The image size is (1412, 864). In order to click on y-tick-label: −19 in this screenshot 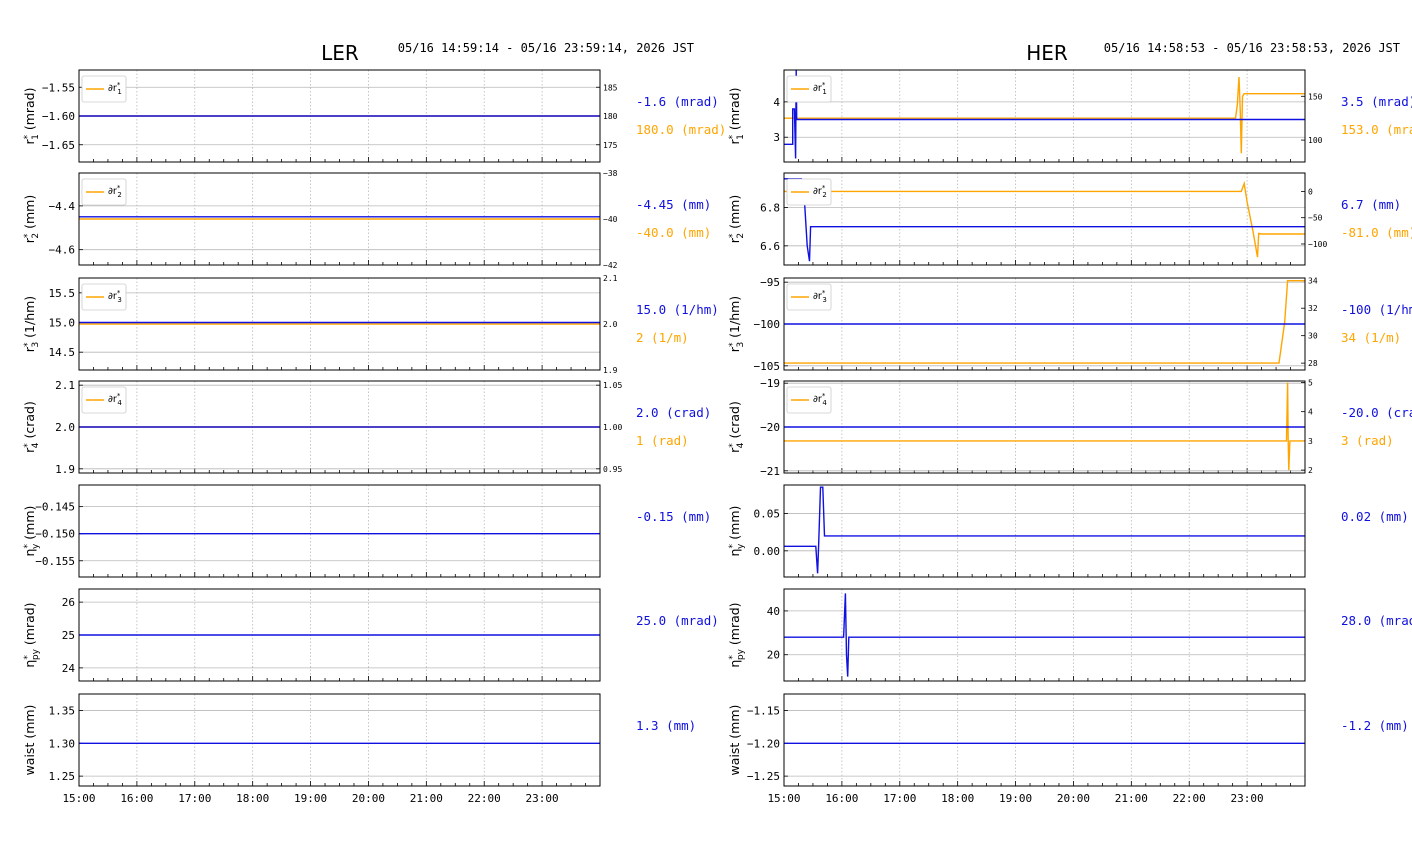, I will do `click(770, 383)`.